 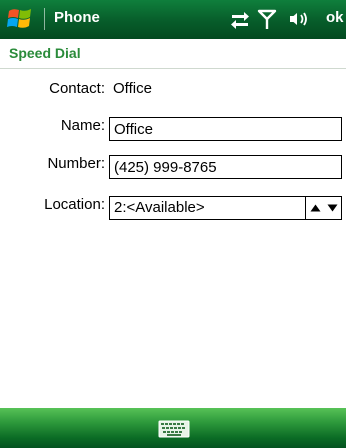 What do you see at coordinates (173, 53) in the screenshot?
I see `page-header: Speed Dial` at bounding box center [173, 53].